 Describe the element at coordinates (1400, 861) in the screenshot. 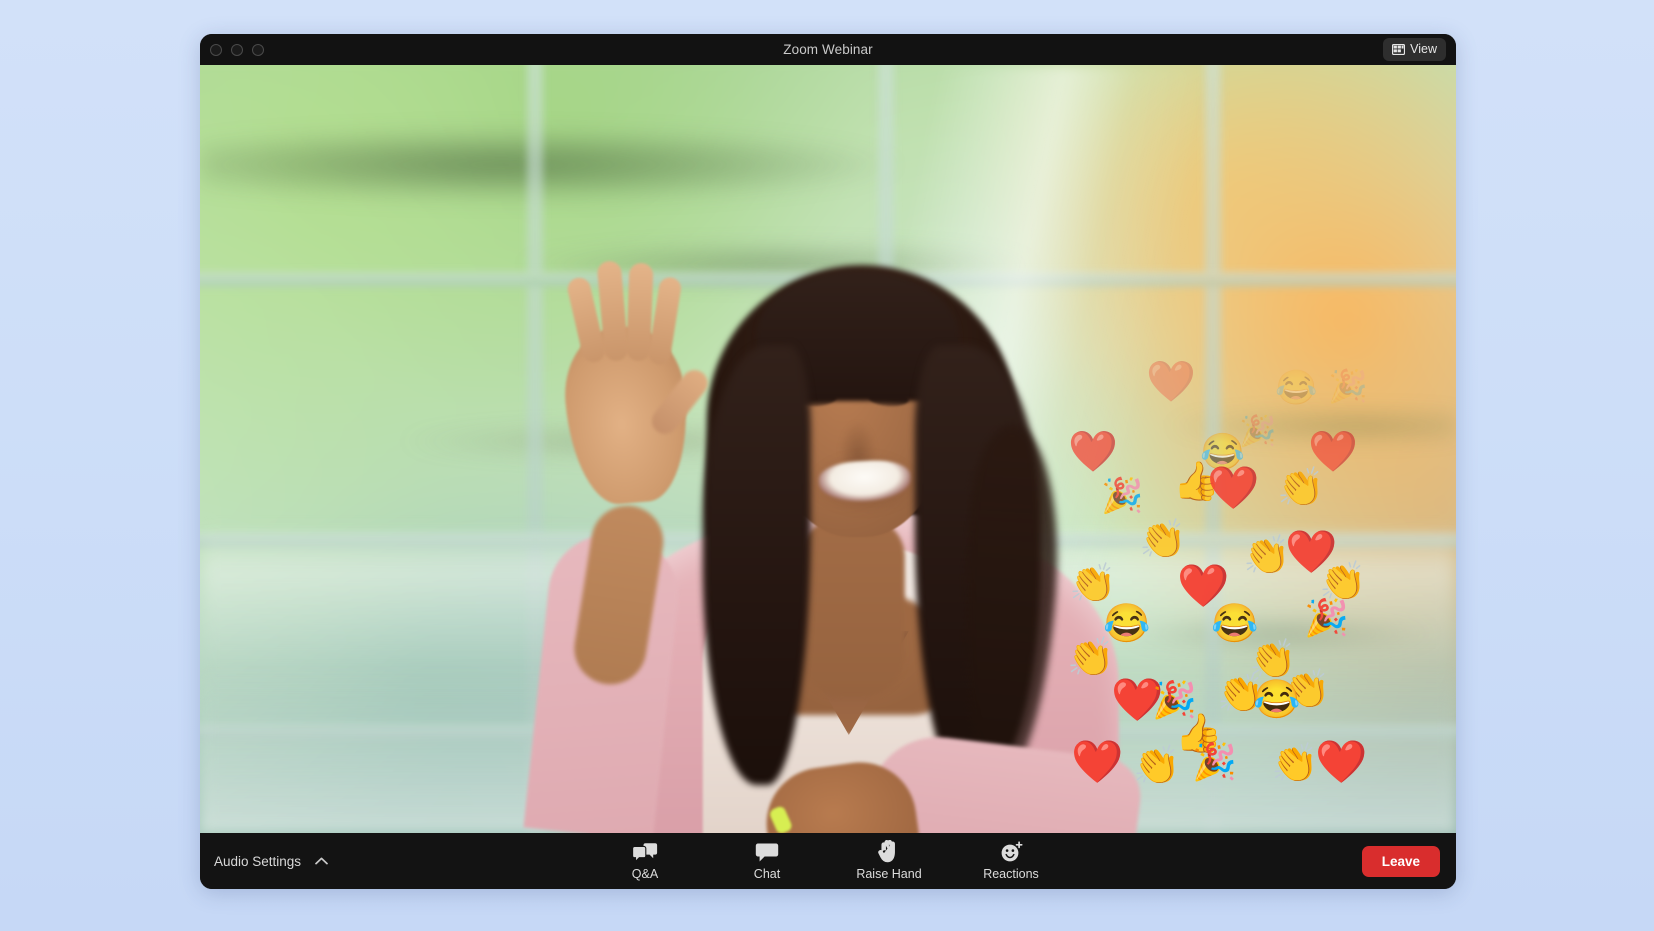

I see `leave-button: Leave` at that location.